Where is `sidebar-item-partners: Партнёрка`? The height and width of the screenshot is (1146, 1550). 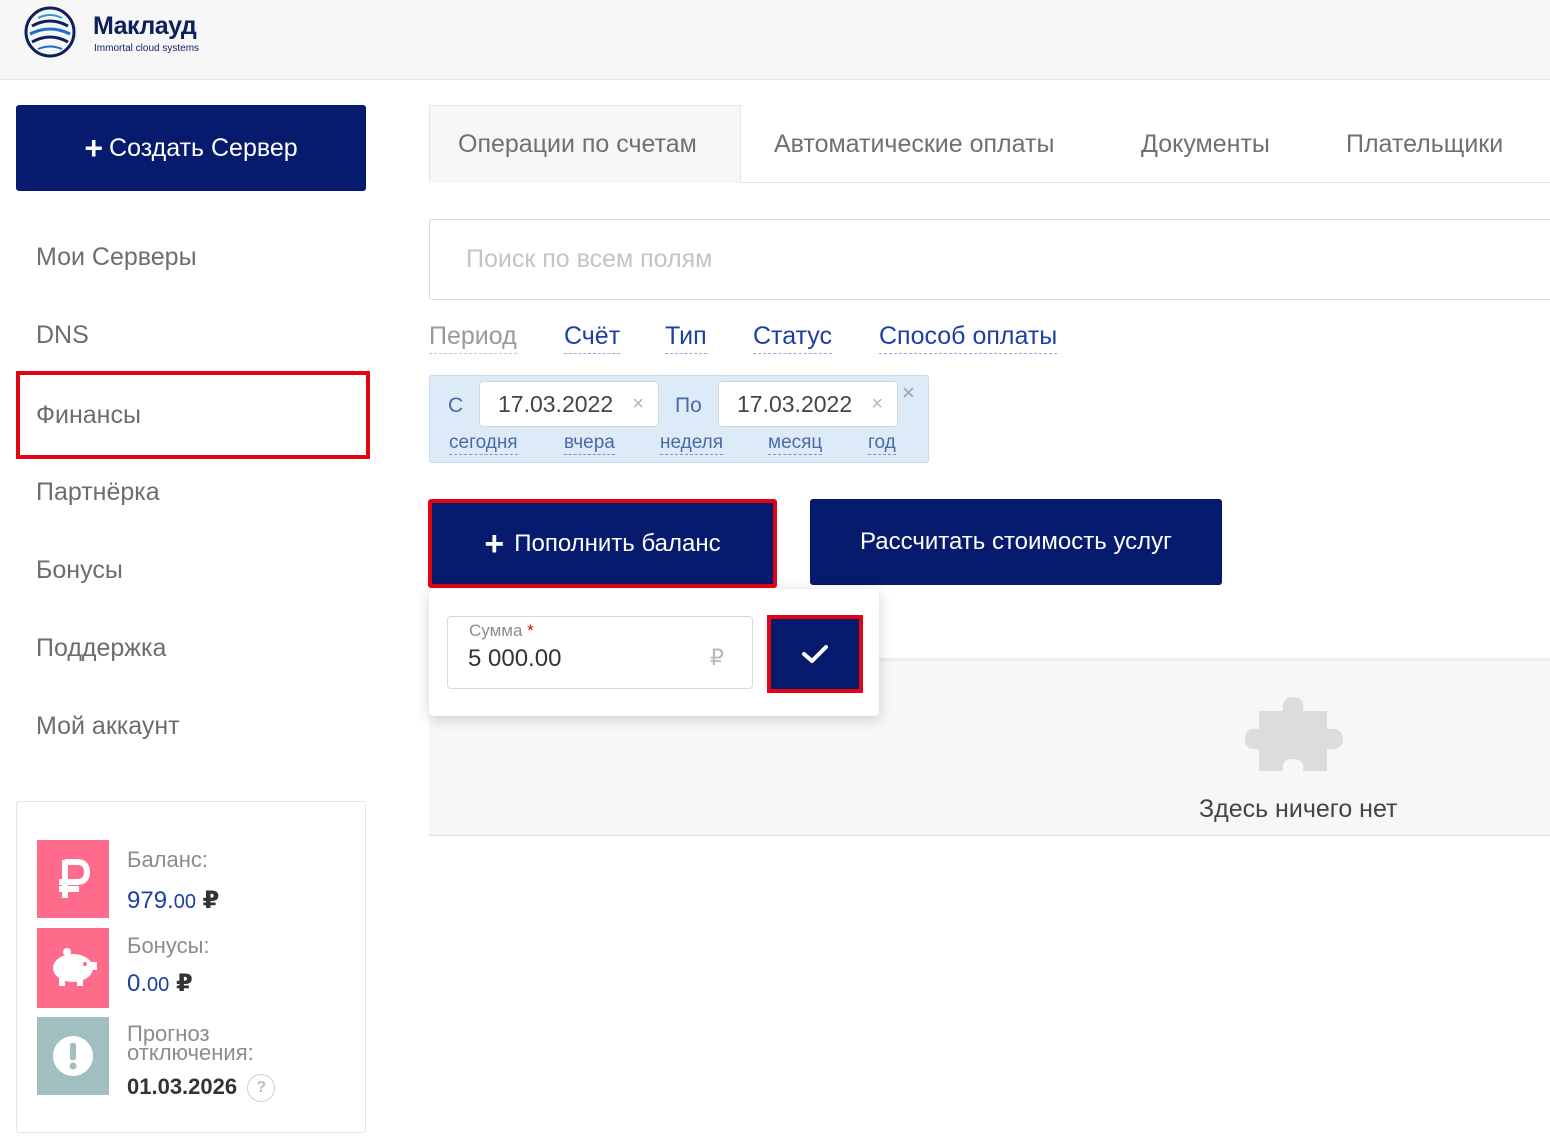 sidebar-item-partners: Партнёрка is located at coordinates (193, 492).